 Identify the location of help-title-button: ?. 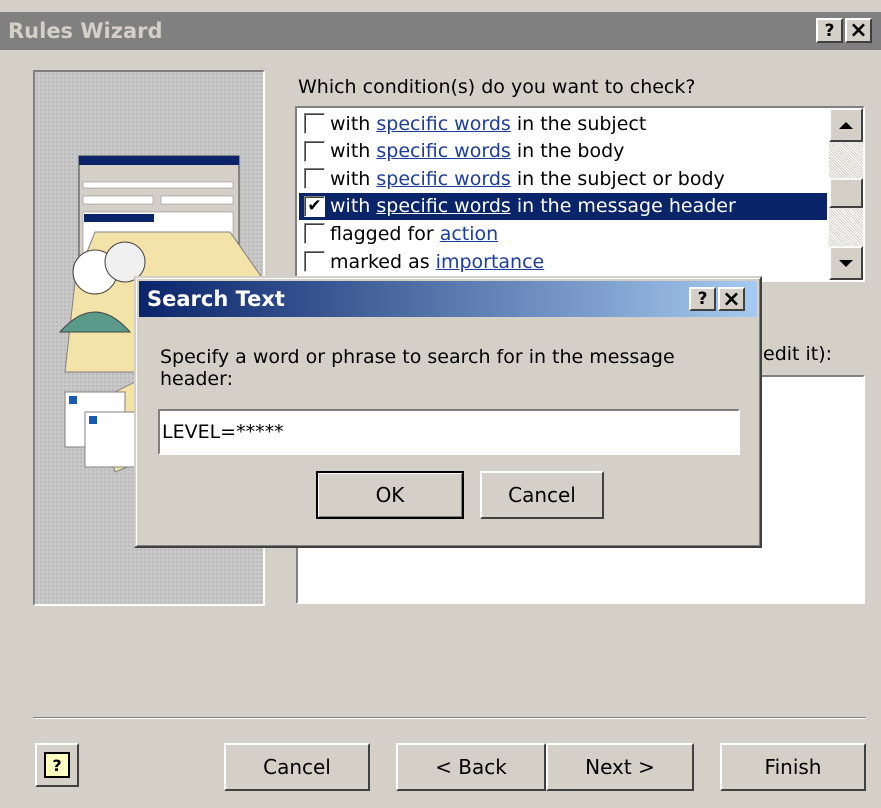
(829, 30).